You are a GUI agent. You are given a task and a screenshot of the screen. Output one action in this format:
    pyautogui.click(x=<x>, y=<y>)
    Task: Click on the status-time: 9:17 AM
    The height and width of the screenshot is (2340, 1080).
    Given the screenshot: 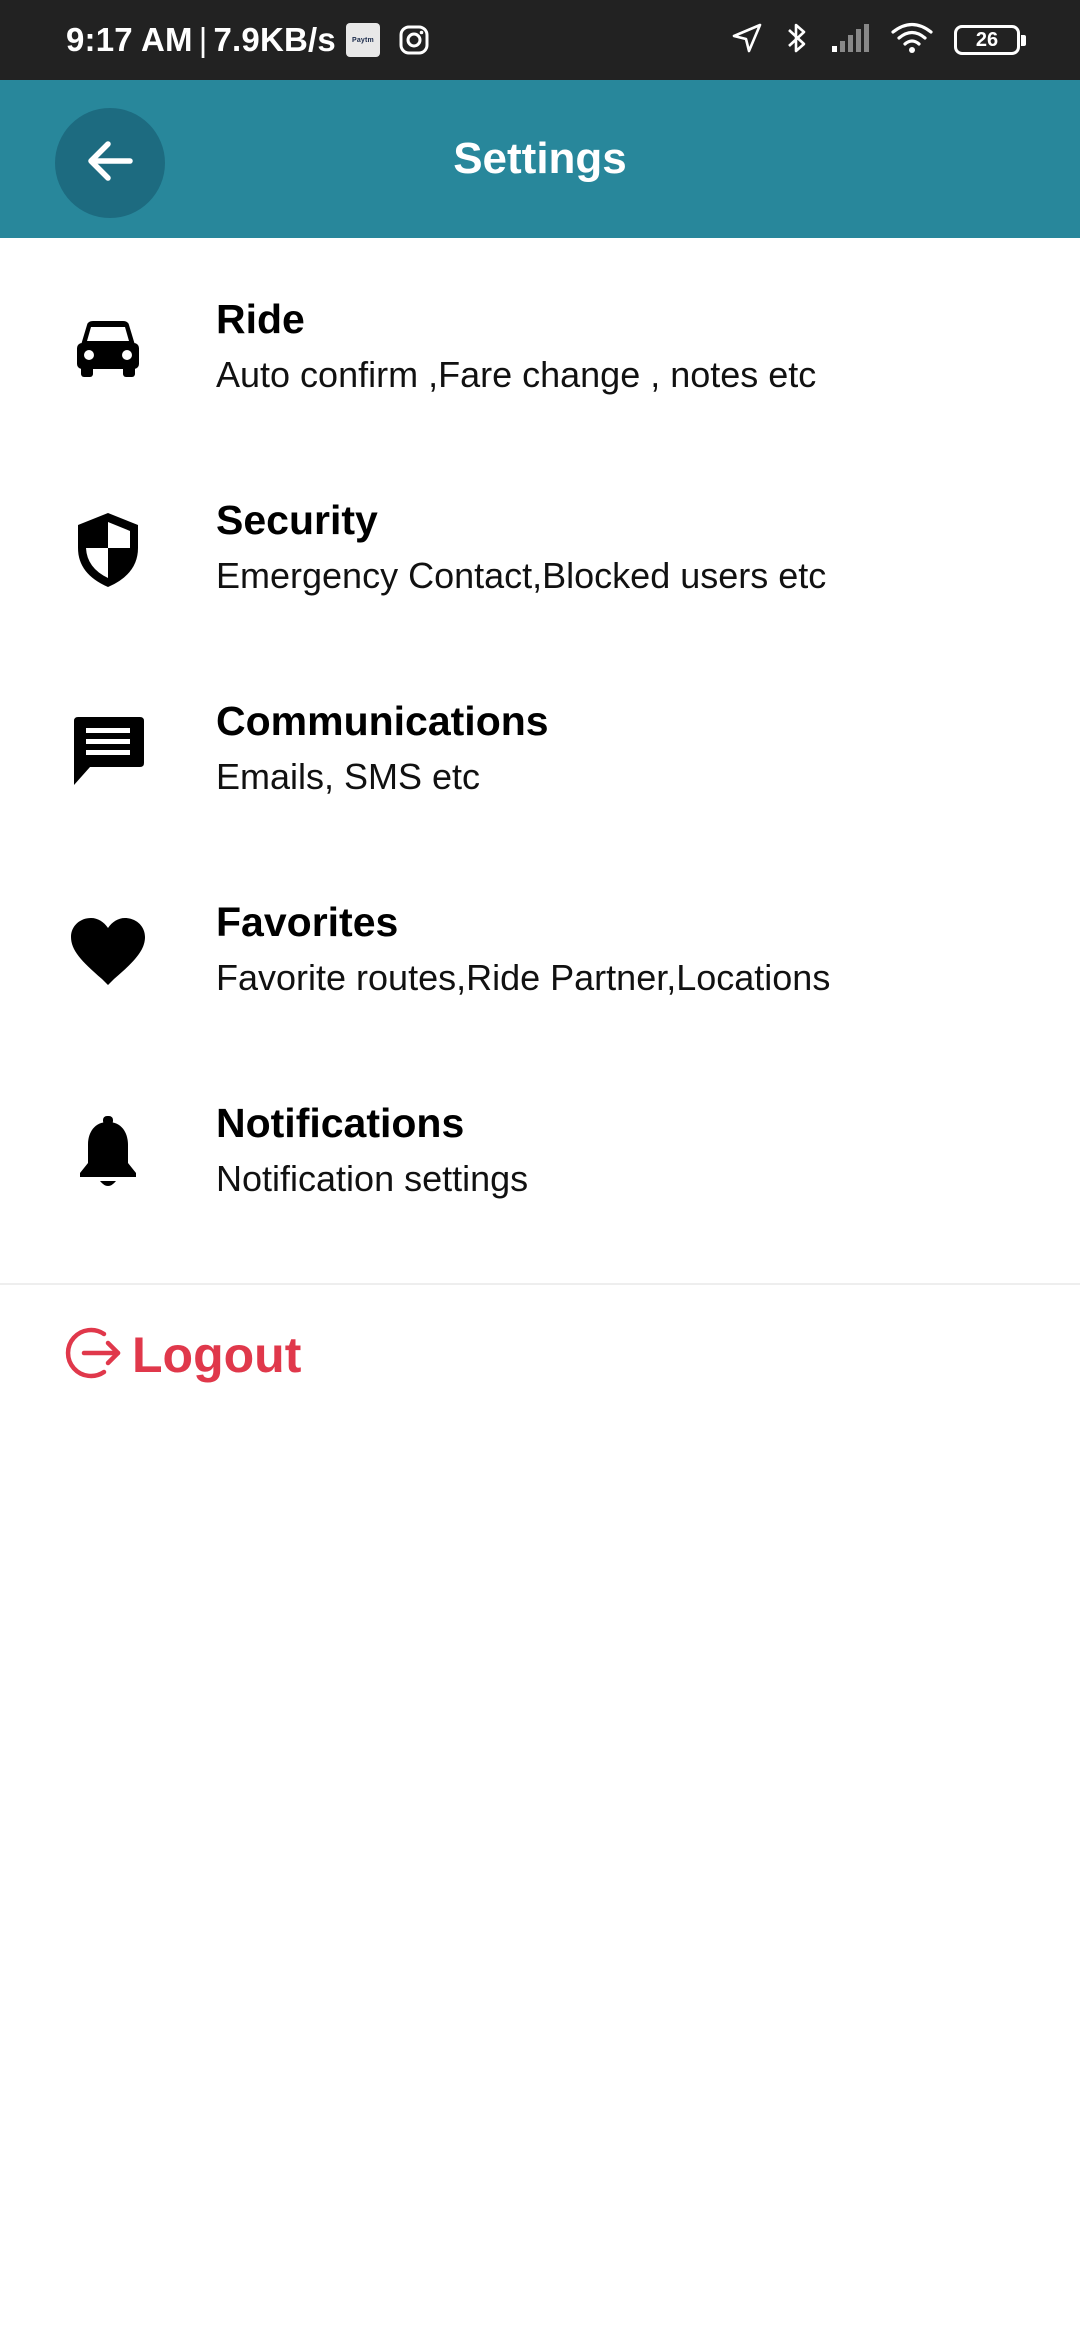 What is the action you would take?
    pyautogui.click(x=129, y=39)
    